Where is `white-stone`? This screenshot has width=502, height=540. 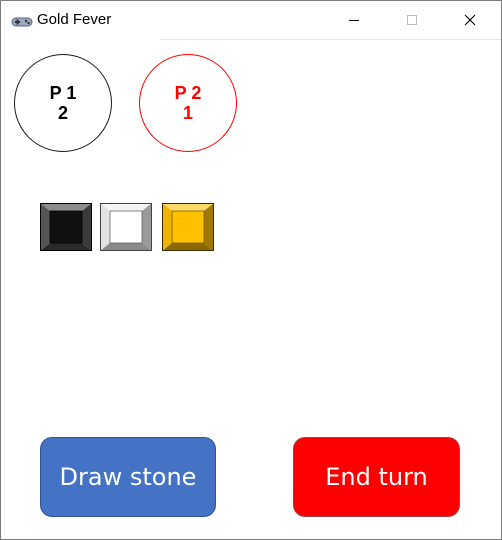
white-stone is located at coordinates (126, 227).